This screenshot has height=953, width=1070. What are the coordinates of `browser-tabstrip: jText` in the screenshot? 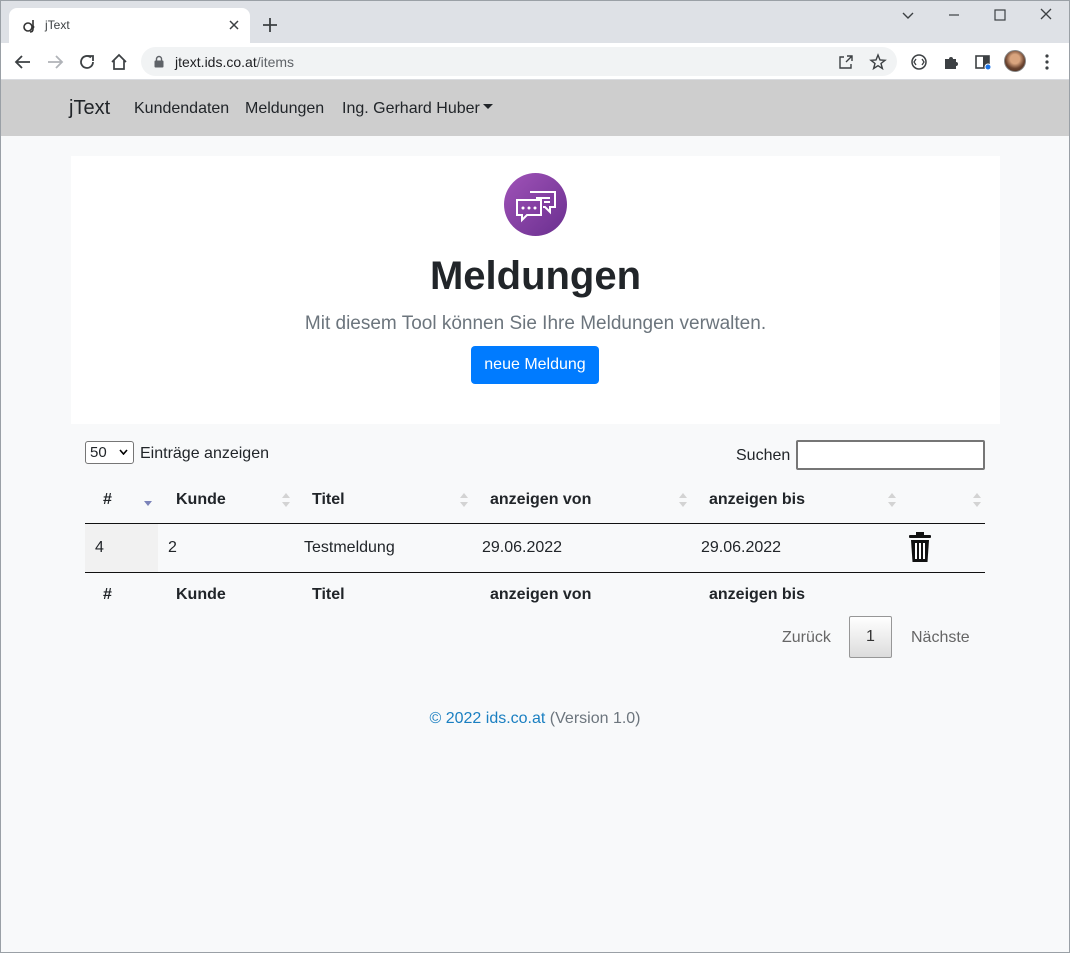 It's located at (535, 21).